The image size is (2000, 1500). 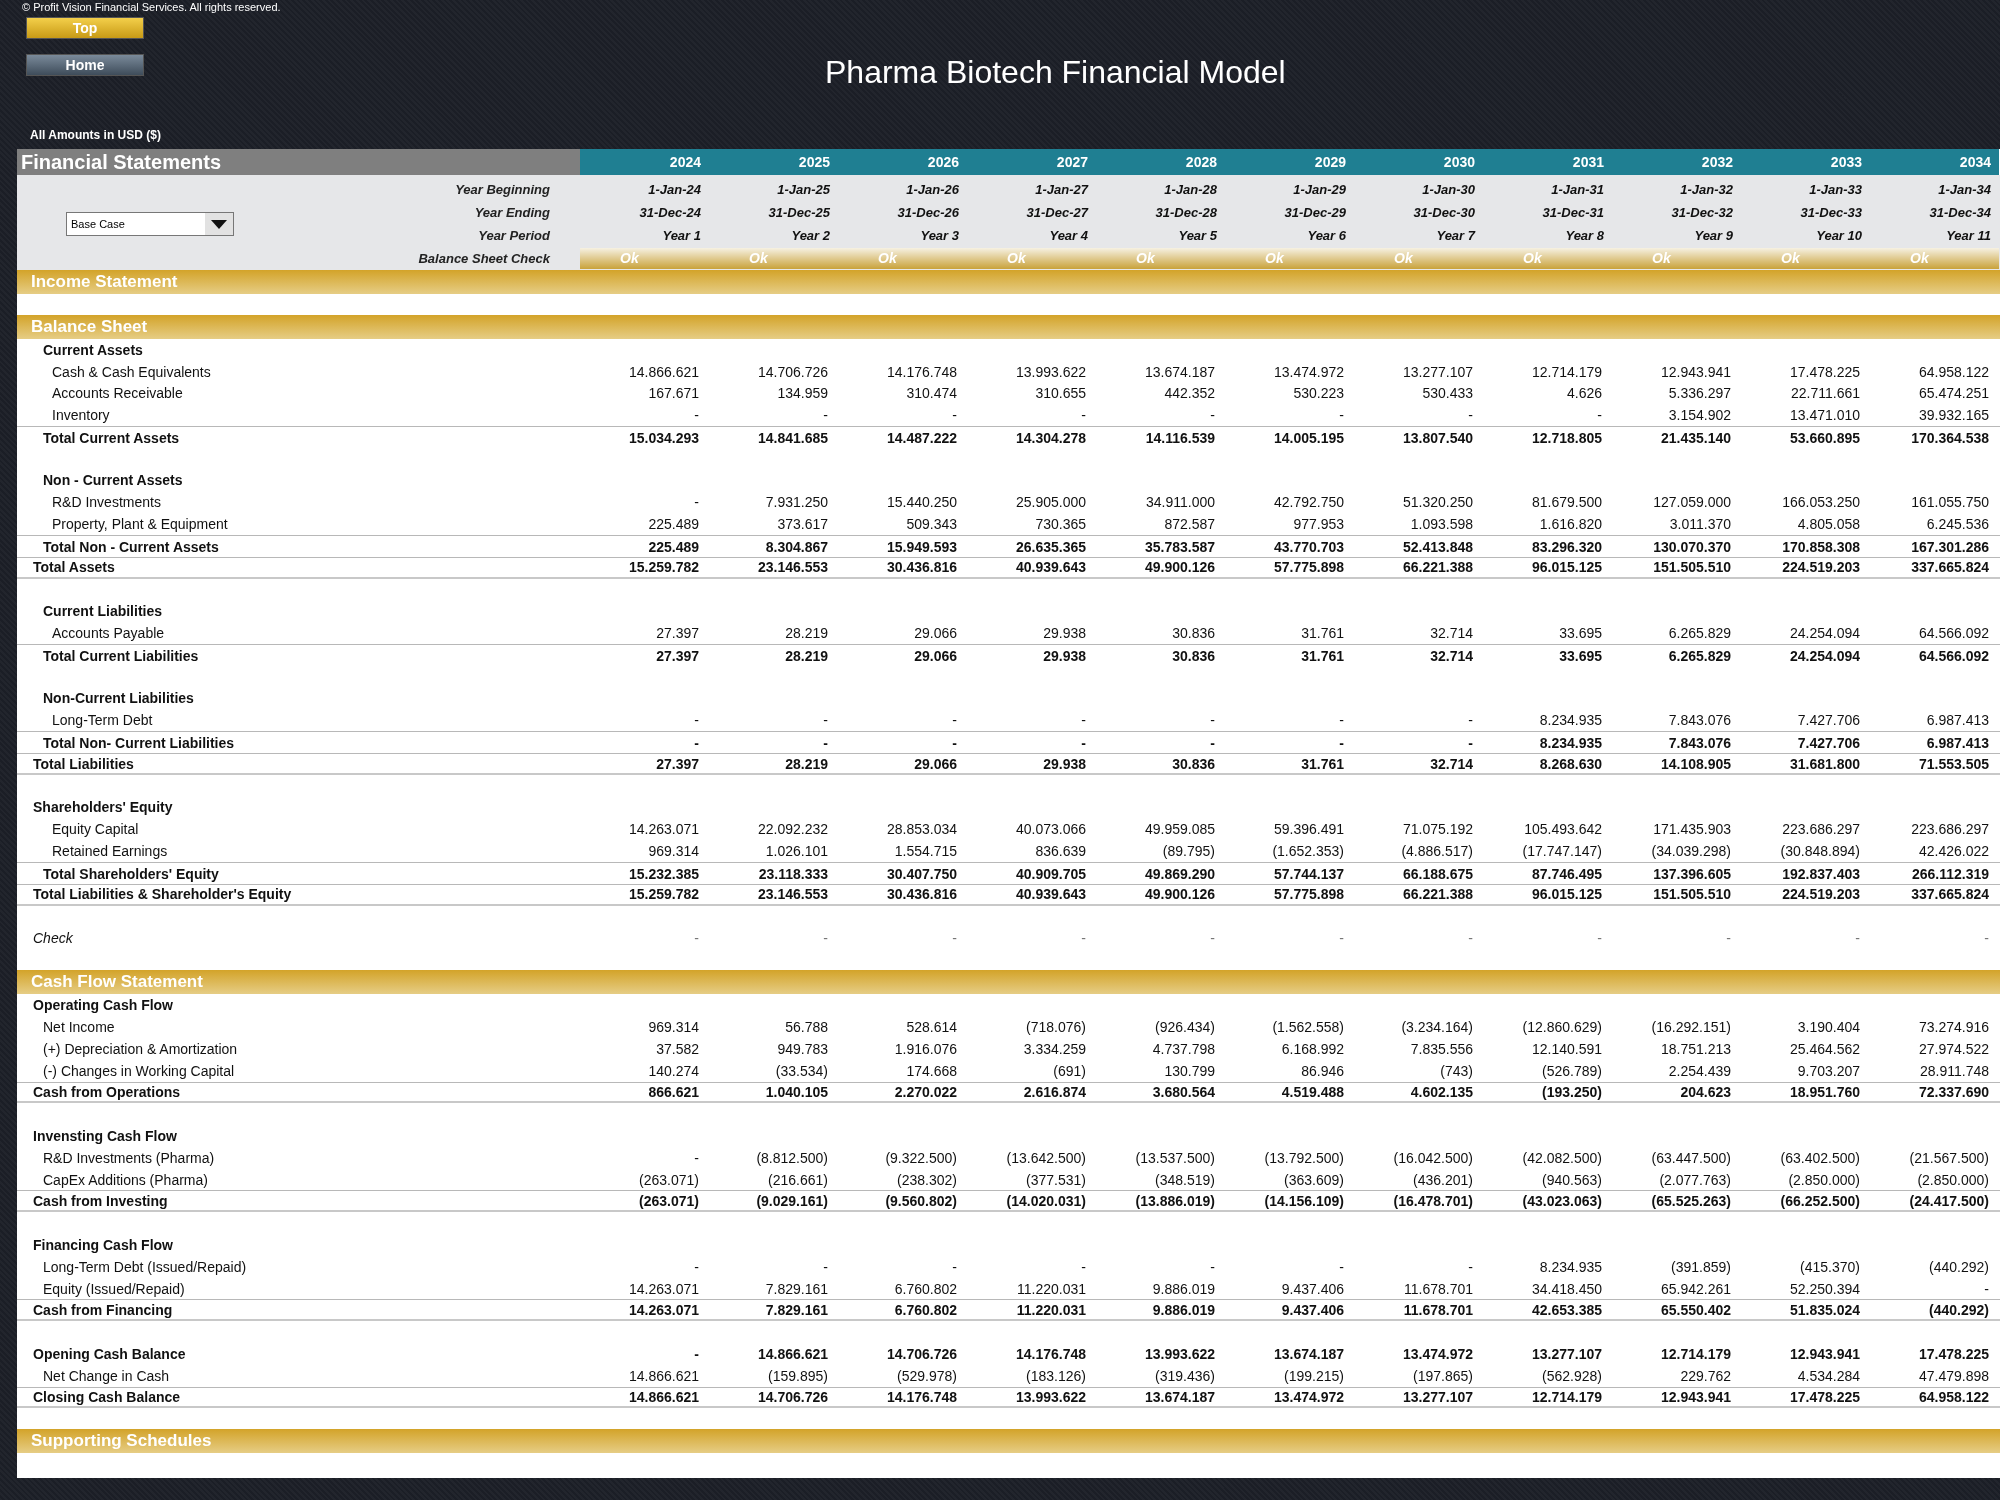 I want to click on table-cell-text: (263.071), so click(x=669, y=1200).